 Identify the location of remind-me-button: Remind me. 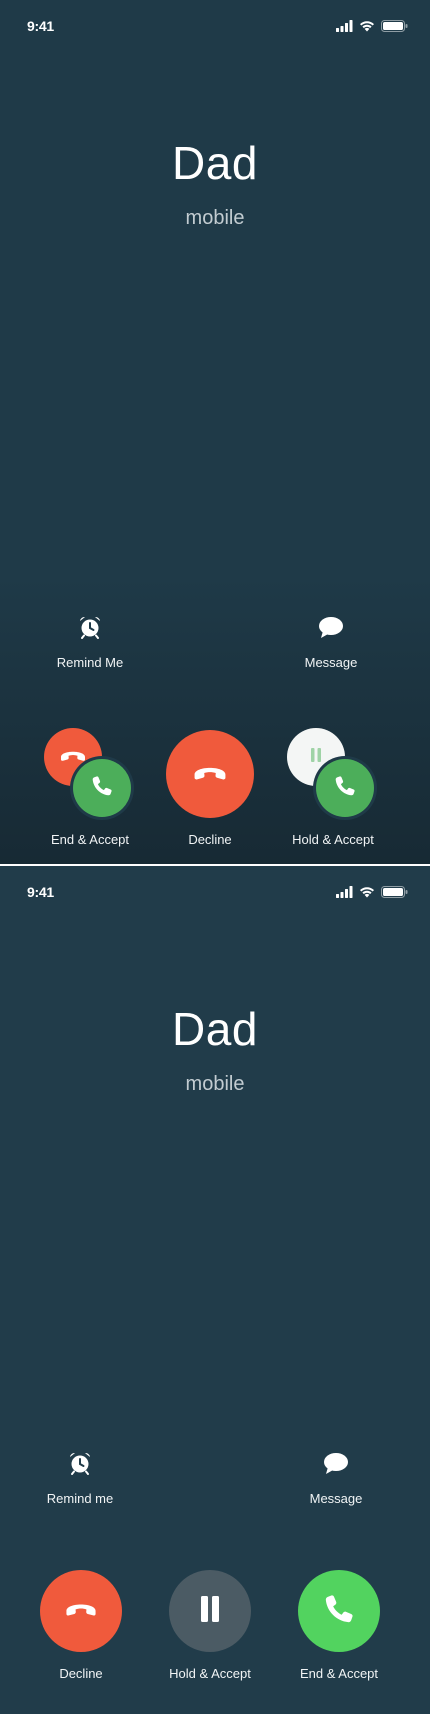
(80, 1478).